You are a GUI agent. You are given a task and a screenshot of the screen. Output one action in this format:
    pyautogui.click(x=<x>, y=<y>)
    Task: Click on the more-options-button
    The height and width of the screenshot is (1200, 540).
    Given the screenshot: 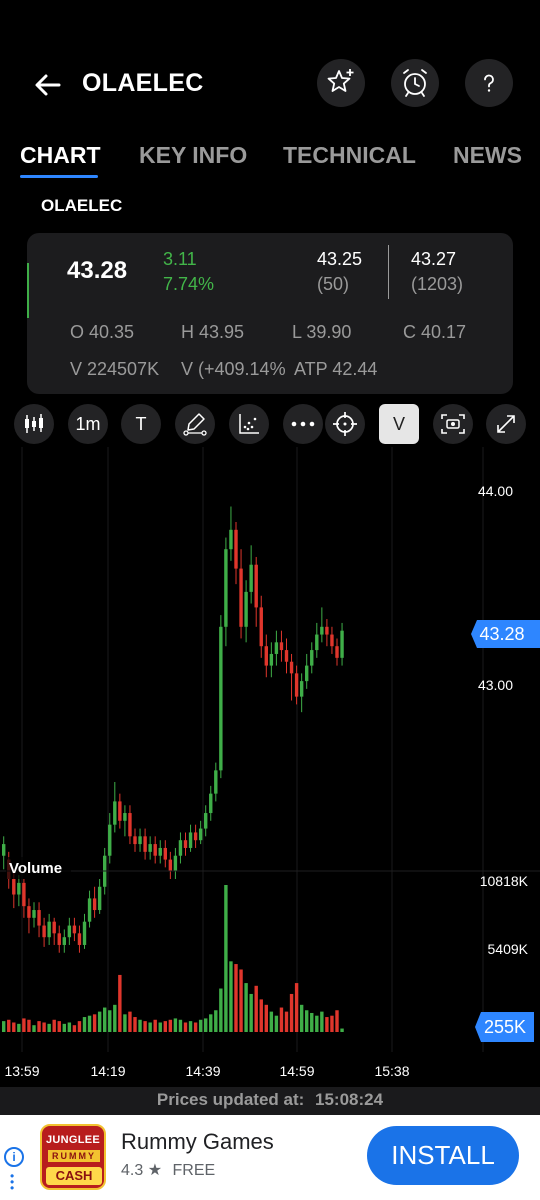 What is the action you would take?
    pyautogui.click(x=303, y=424)
    